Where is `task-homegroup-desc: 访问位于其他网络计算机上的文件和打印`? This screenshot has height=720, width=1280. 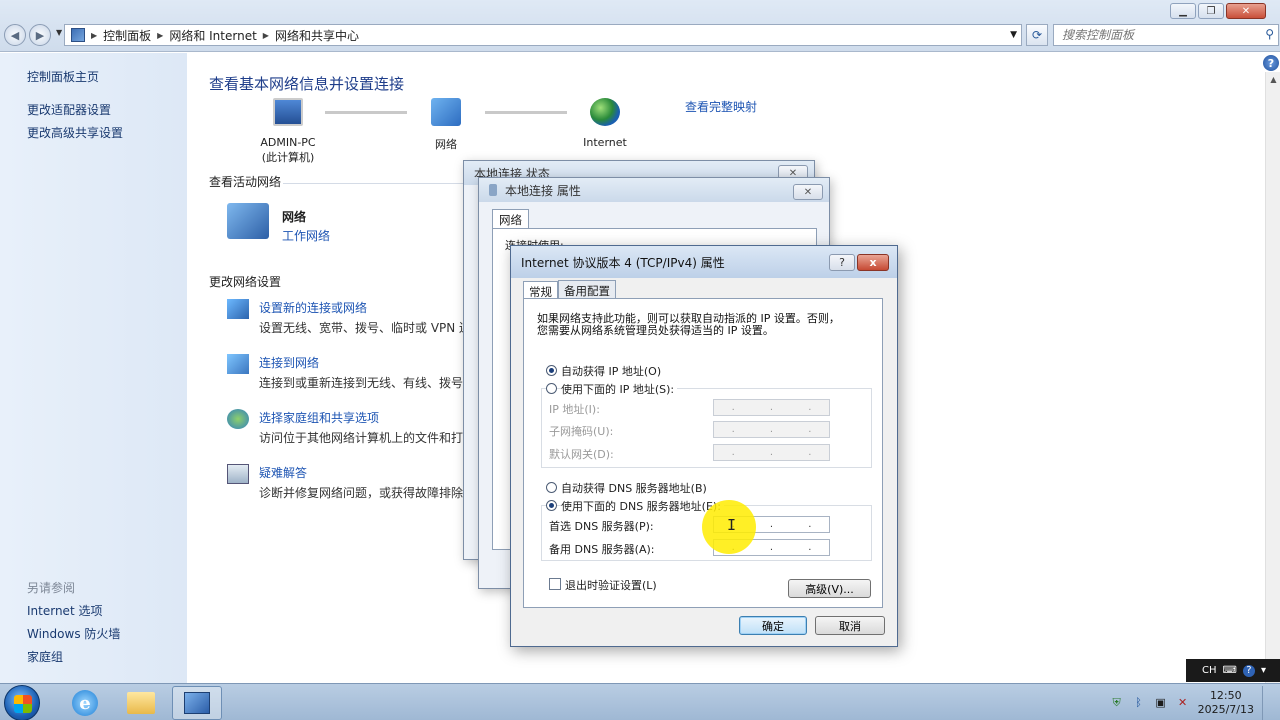 task-homegroup-desc: 访问位于其他网络计算机上的文件和打印 is located at coordinates (367, 438).